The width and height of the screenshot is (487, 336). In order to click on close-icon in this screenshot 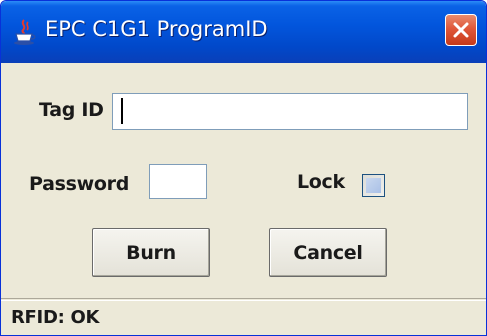, I will do `click(461, 30)`.